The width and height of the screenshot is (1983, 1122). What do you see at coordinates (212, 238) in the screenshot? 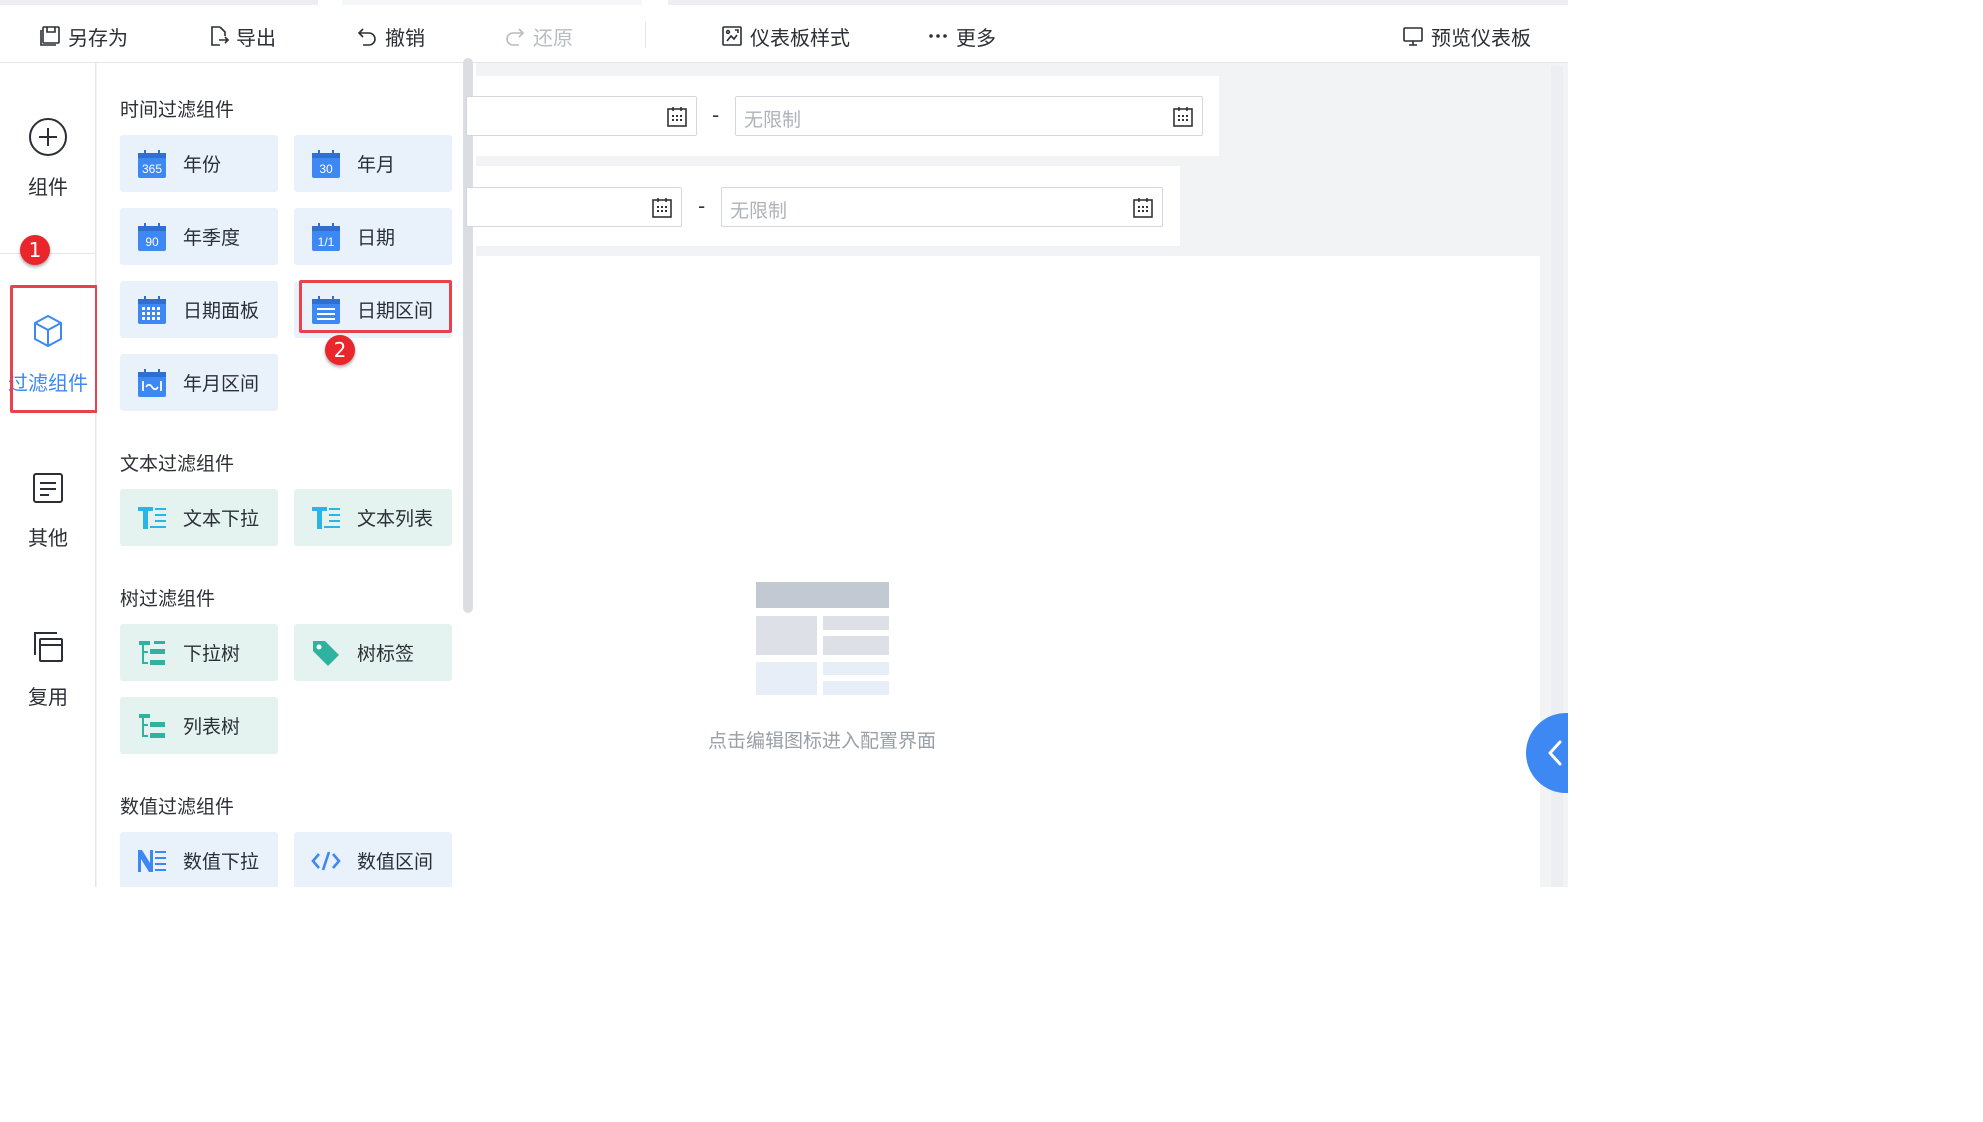
I see `component-year-quarter-label: 年季度` at bounding box center [212, 238].